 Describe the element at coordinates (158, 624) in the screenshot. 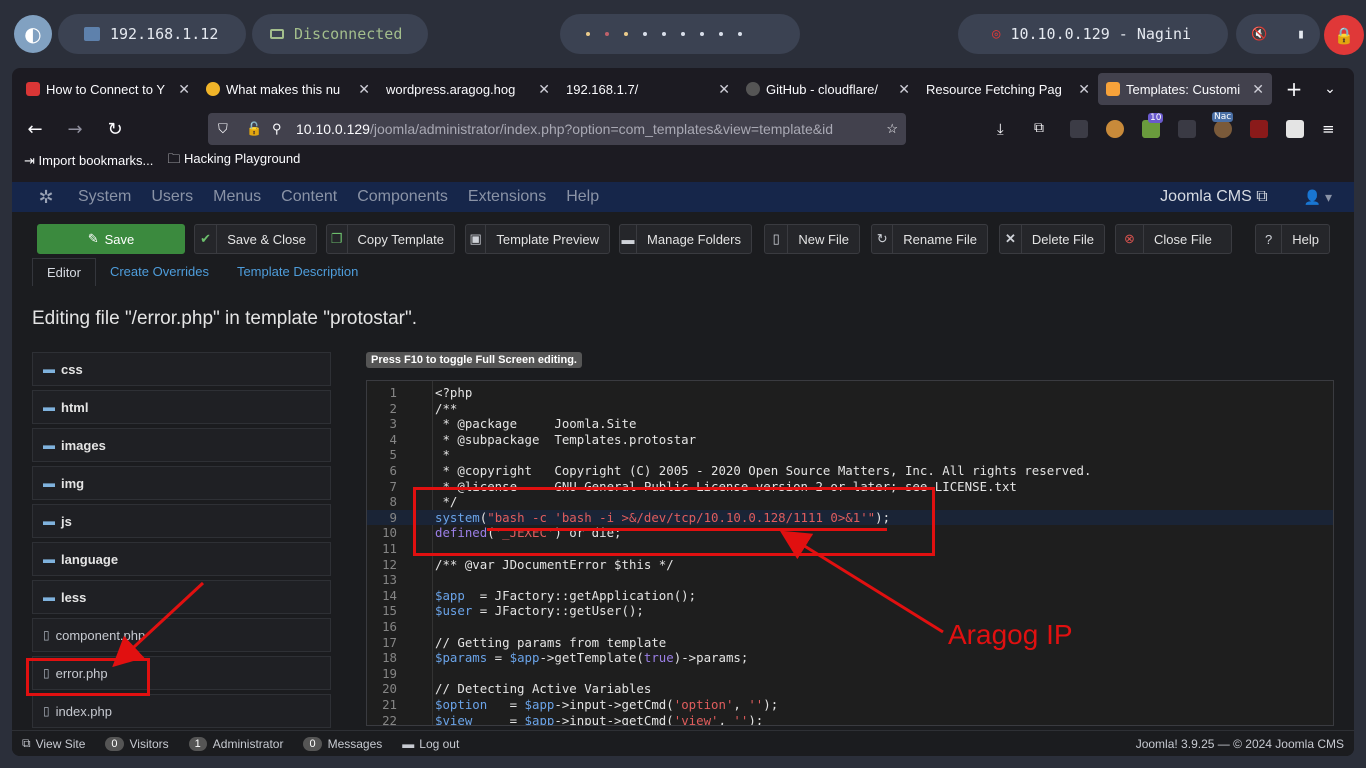

I see `arrow-to-error-php` at that location.